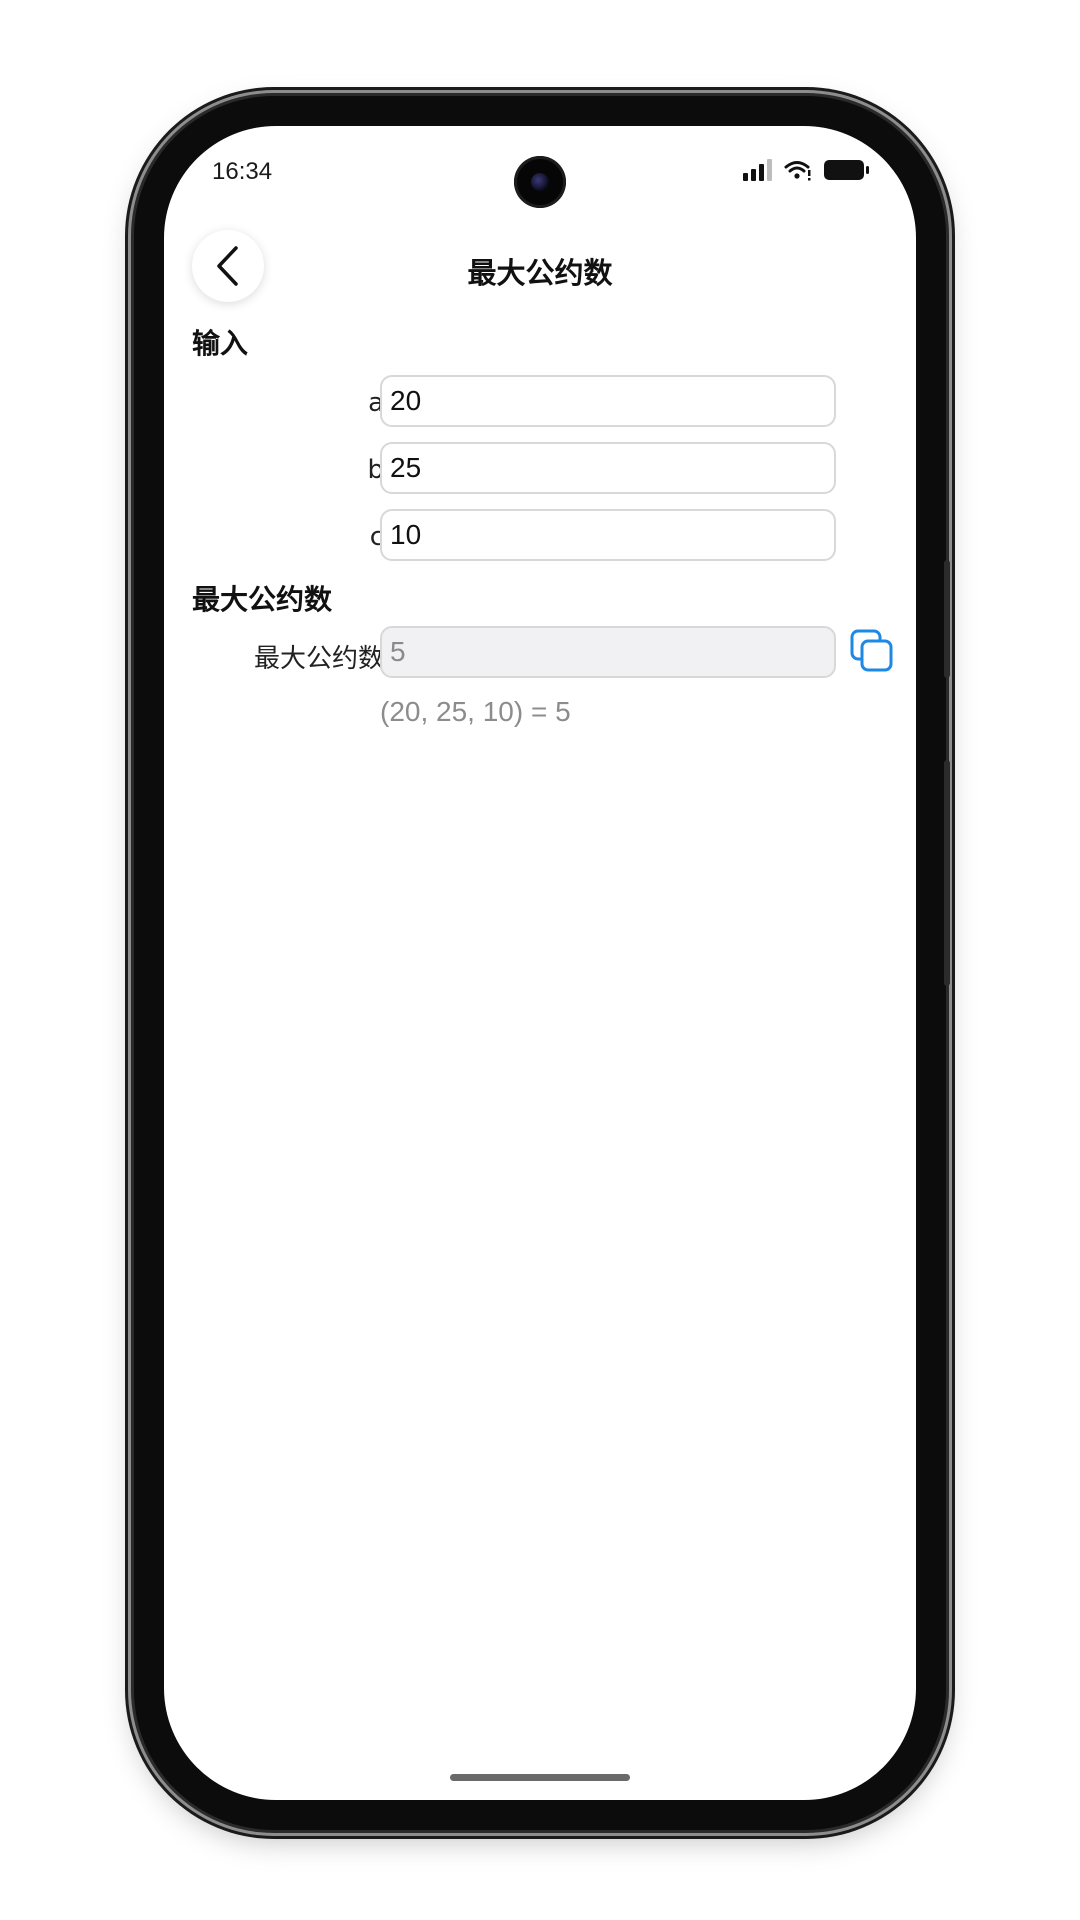  I want to click on battery-icon, so click(846, 170).